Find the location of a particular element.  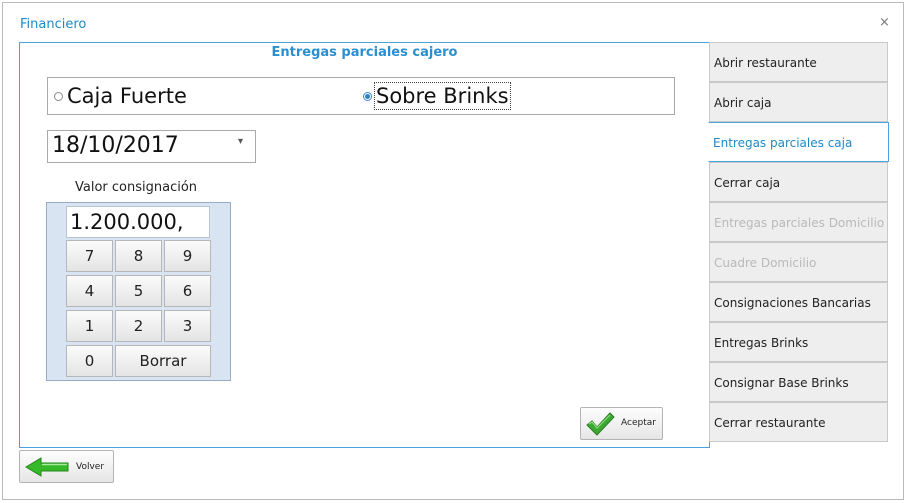

checkmark-icon is located at coordinates (600, 426).